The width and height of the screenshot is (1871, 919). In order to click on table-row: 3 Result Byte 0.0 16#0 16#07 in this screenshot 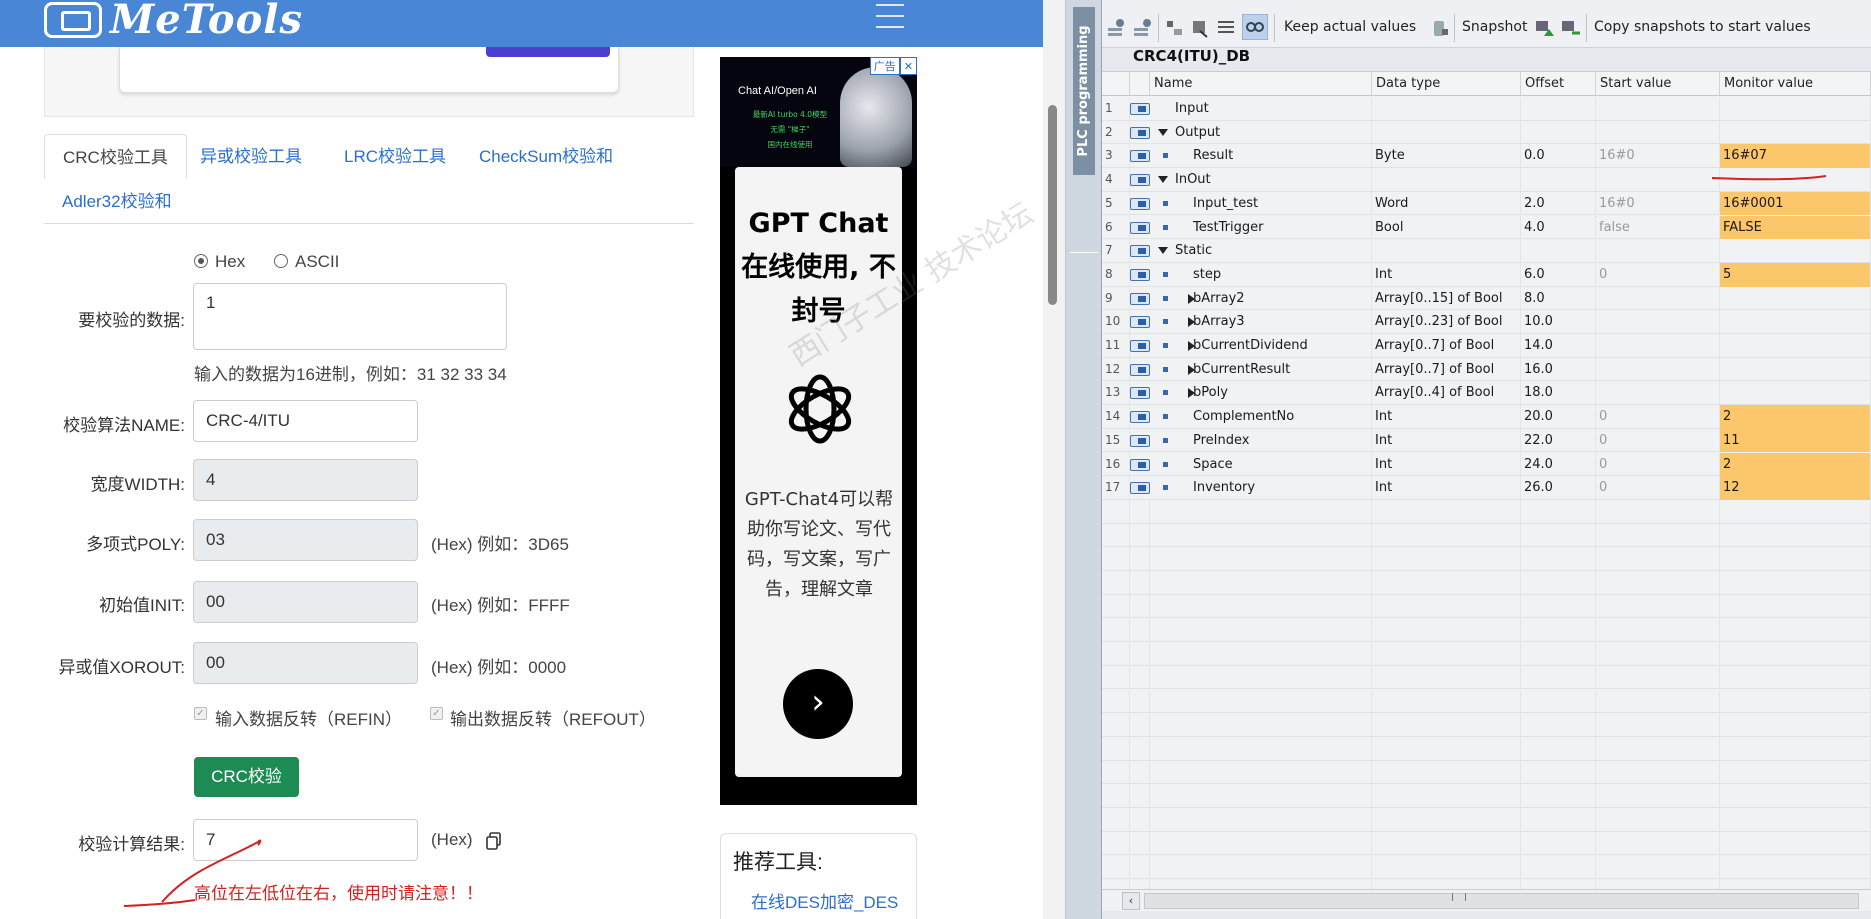, I will do `click(1486, 156)`.